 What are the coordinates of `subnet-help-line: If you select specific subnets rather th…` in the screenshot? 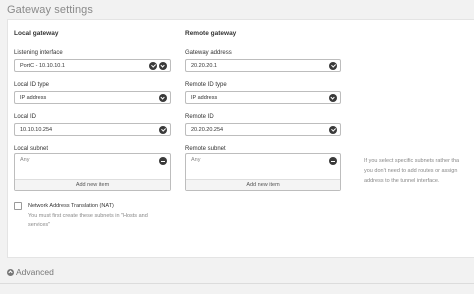 It's located at (412, 161).